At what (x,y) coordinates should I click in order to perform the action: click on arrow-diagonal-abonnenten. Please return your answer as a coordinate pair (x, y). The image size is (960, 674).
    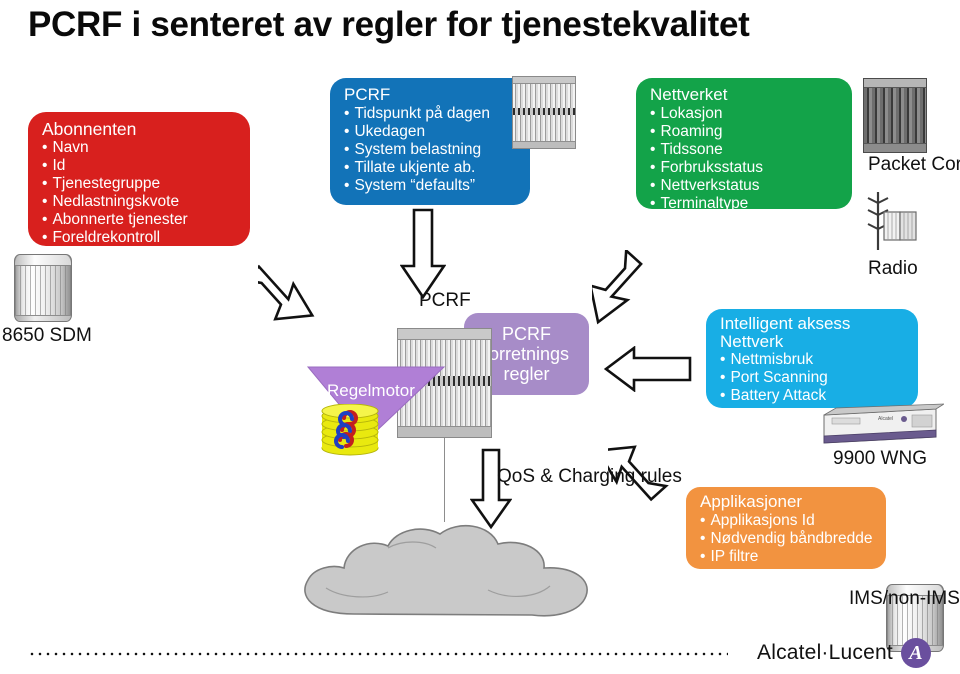
    Looking at the image, I should click on (286, 292).